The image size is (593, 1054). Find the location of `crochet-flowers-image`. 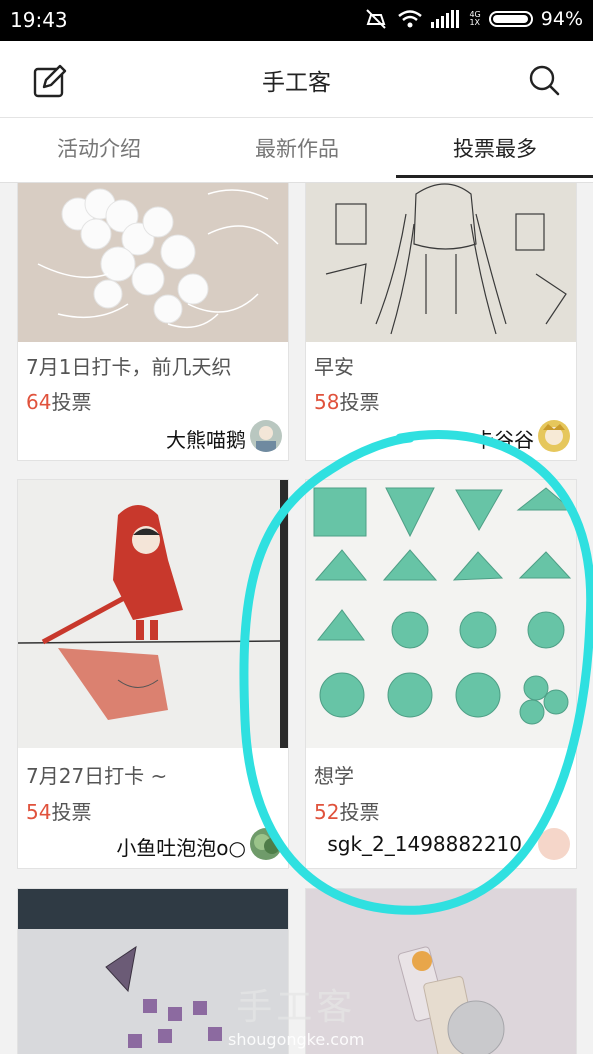

crochet-flowers-image is located at coordinates (153, 262).